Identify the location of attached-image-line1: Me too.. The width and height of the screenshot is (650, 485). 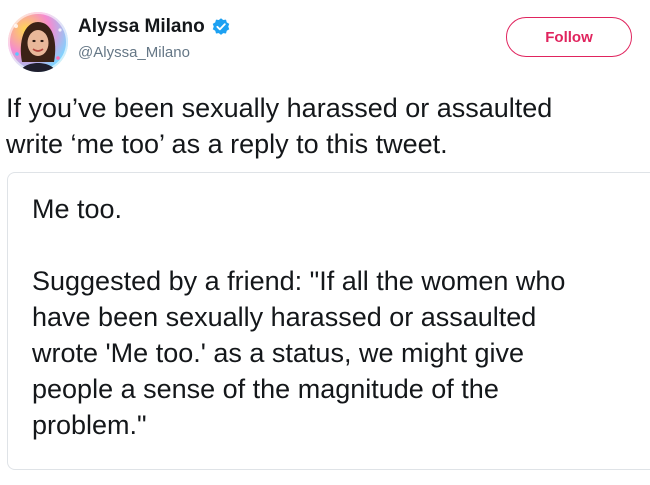
(77, 209).